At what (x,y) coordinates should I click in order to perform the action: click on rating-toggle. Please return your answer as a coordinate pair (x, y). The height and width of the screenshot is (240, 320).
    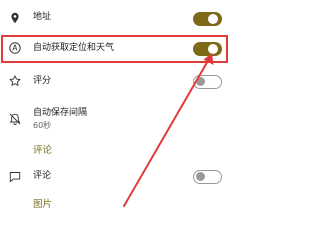
    Looking at the image, I should click on (207, 82).